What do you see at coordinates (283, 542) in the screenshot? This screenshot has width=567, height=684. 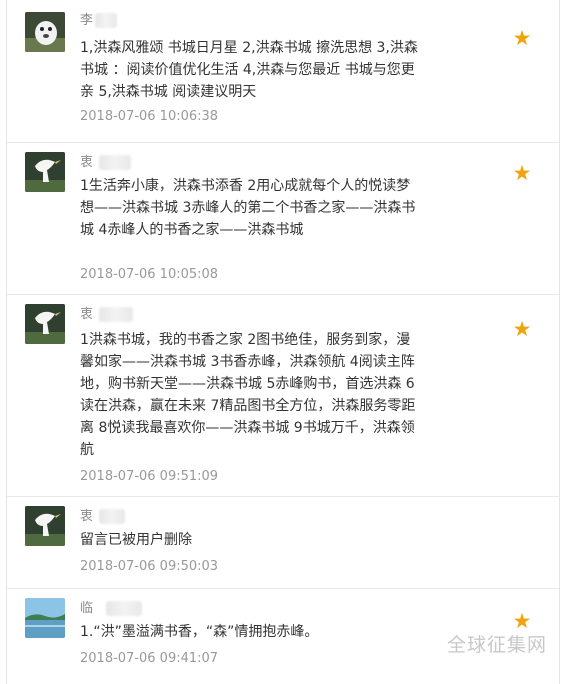 I see `comment-item: 衷 留言已被用户删除 2018-07-06 09:50:03` at bounding box center [283, 542].